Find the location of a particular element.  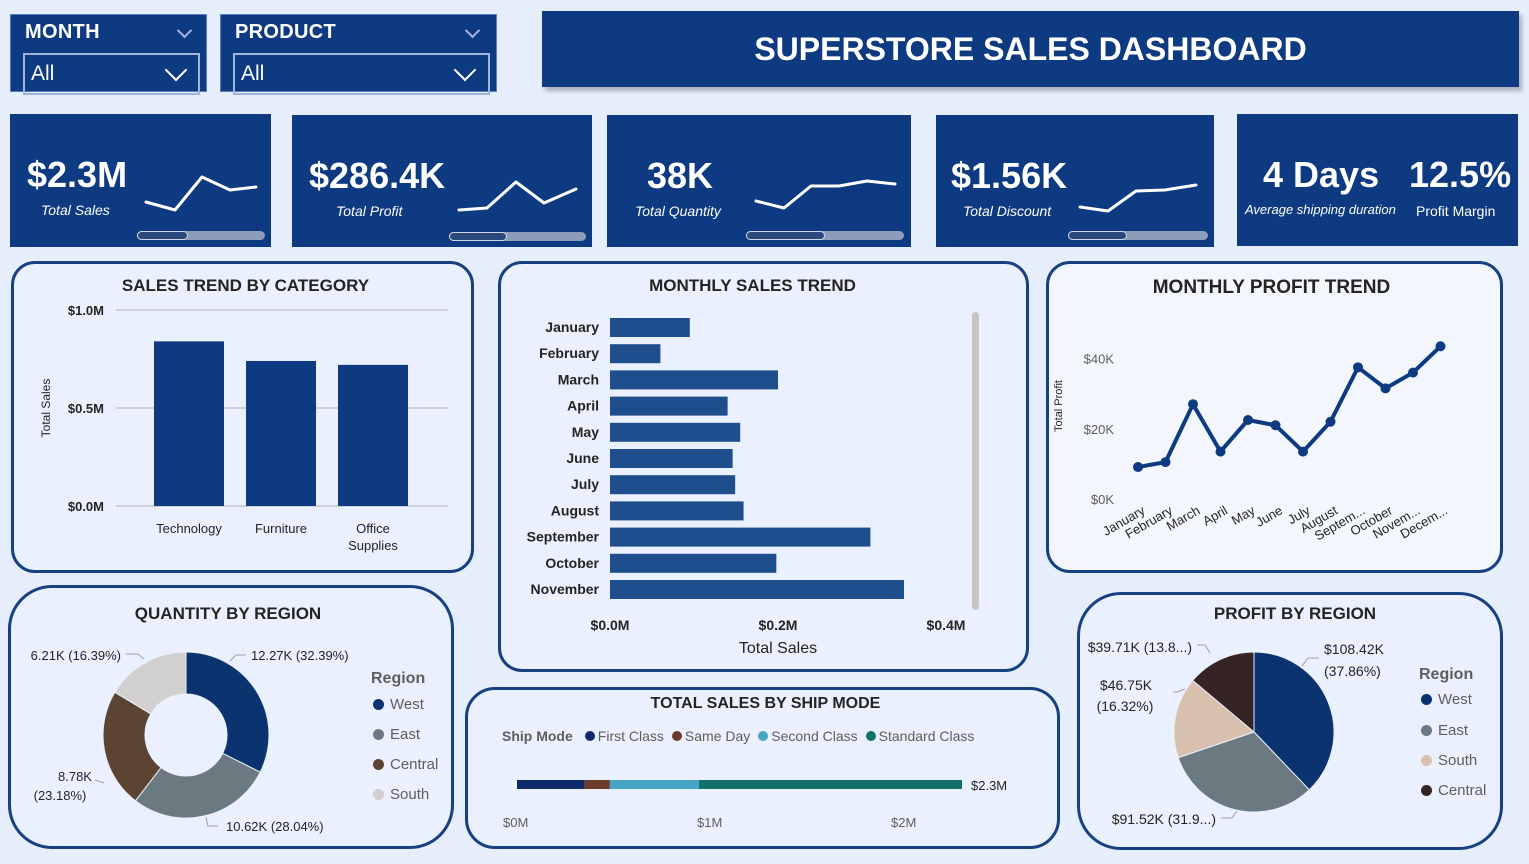

kpi-card-profit: $286.4K Total Profit is located at coordinates (442, 181).